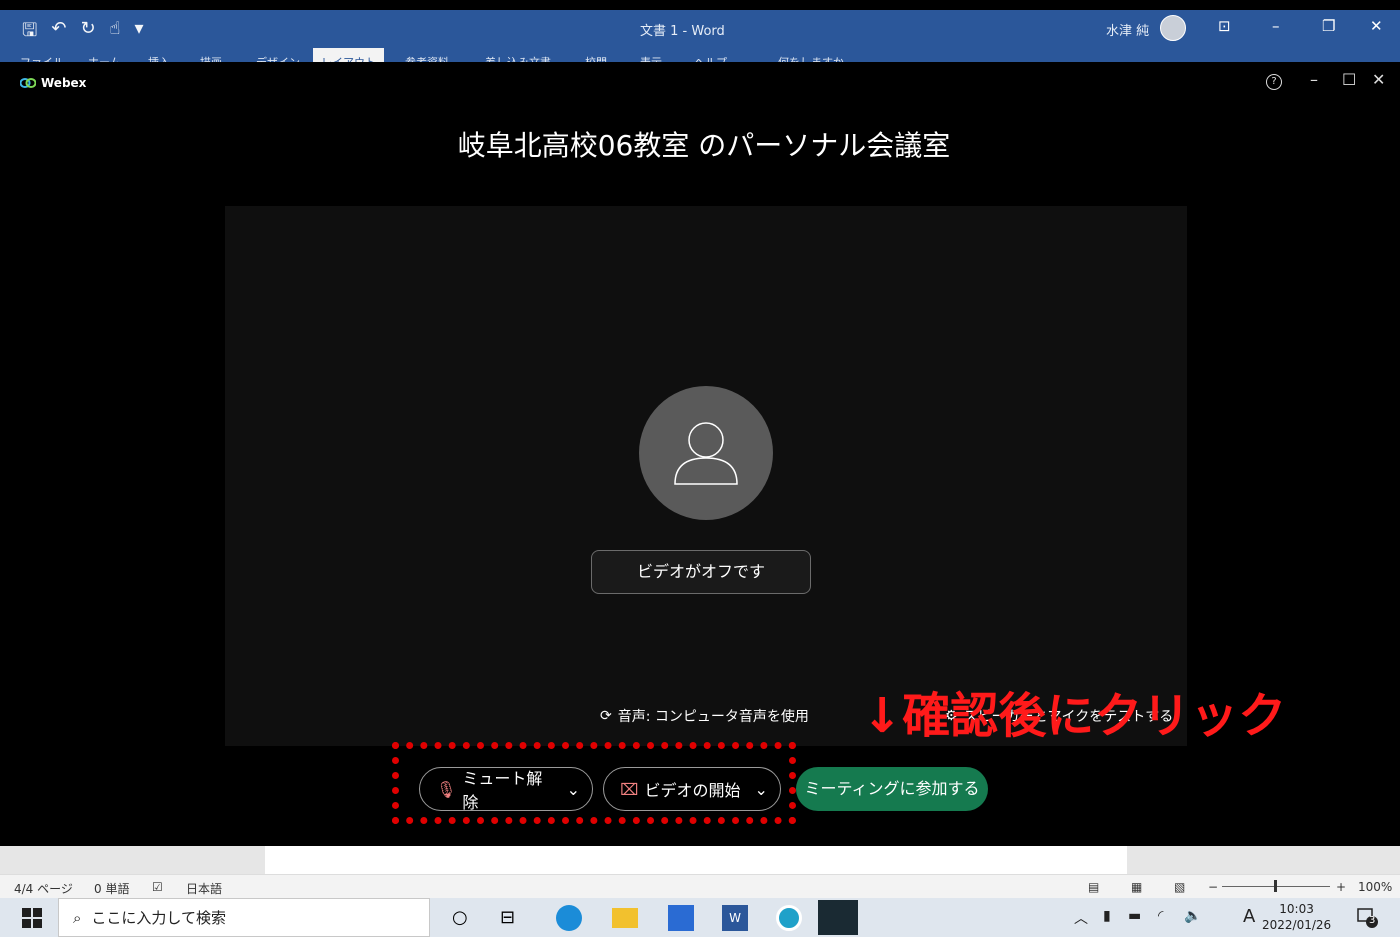 The image size is (1400, 937). Describe the element at coordinates (111, 888) in the screenshot. I see `word-count: 0 単語` at that location.